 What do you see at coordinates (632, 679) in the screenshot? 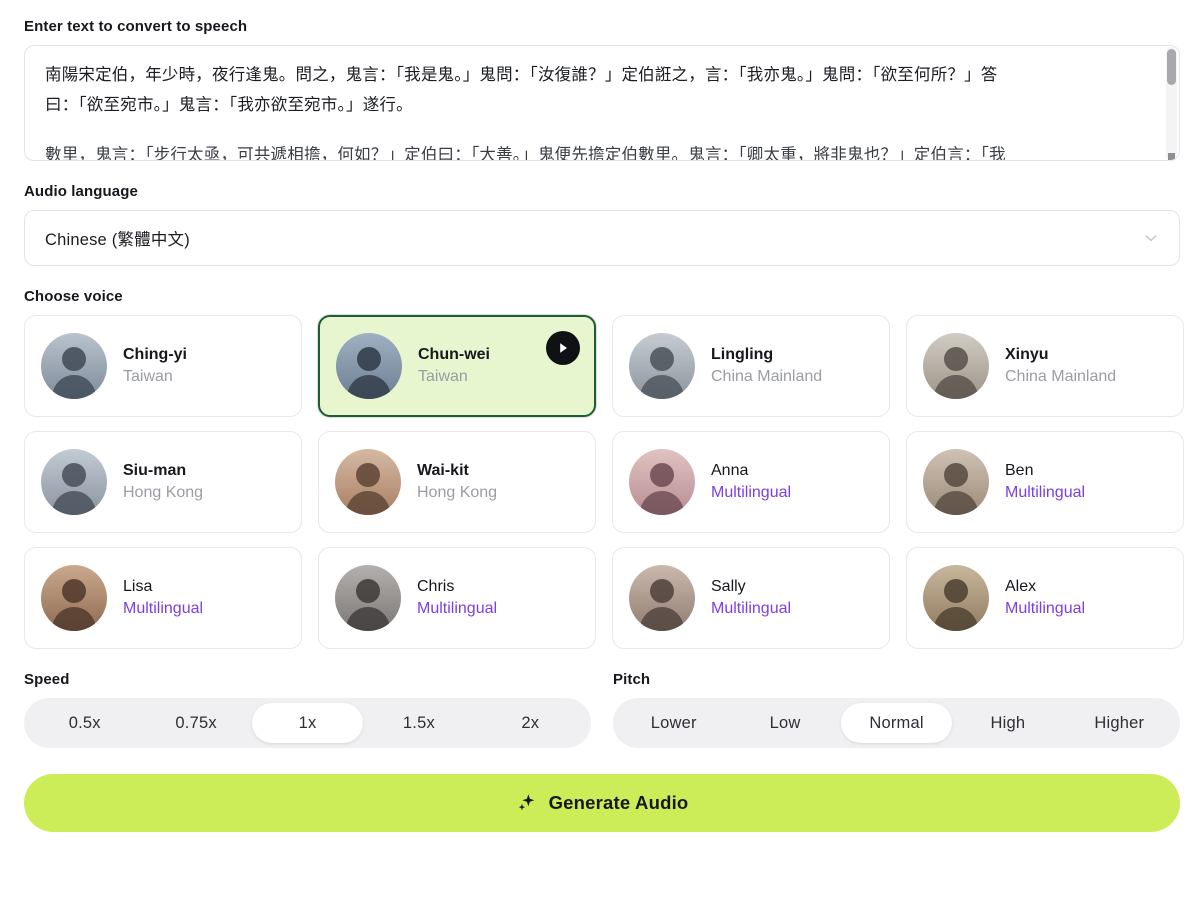
I see `pitch-label: Pitch` at bounding box center [632, 679].